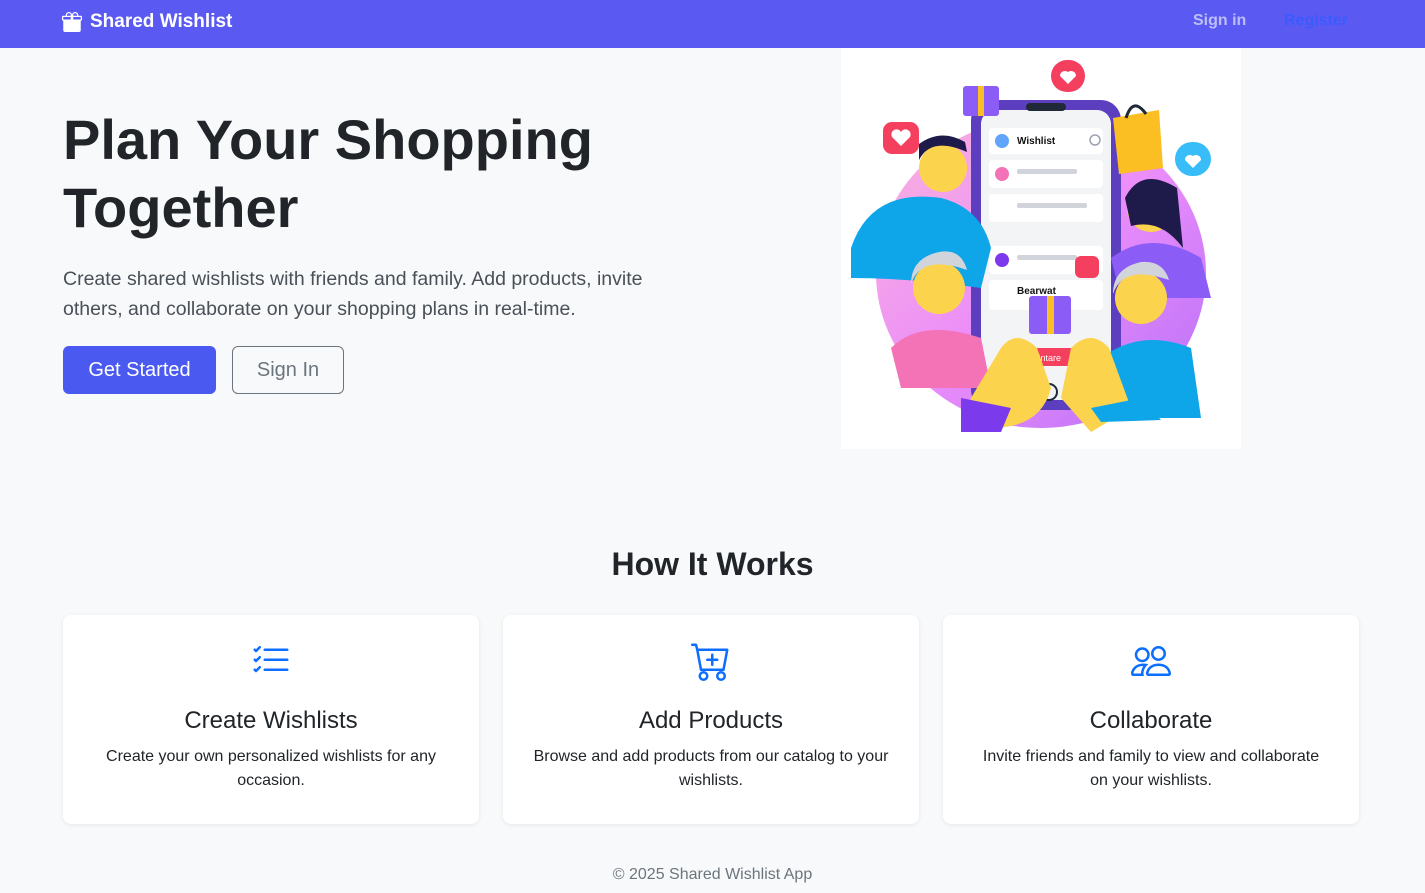 The height and width of the screenshot is (893, 1425). Describe the element at coordinates (1316, 21) in the screenshot. I see `nav-register-link: Register` at that location.